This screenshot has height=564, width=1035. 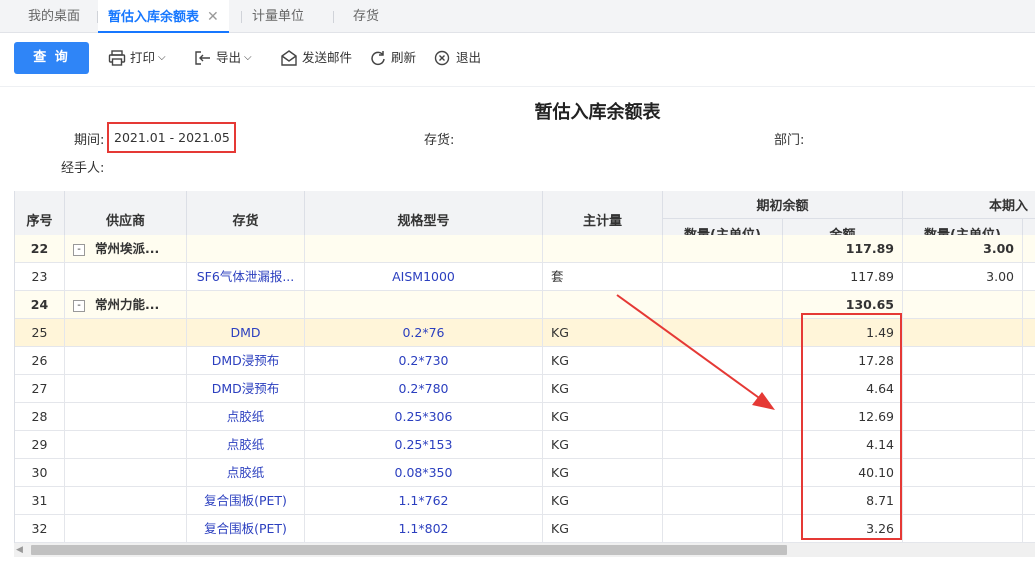 What do you see at coordinates (695, 352) in the screenshot?
I see `annotation-arrow` at bounding box center [695, 352].